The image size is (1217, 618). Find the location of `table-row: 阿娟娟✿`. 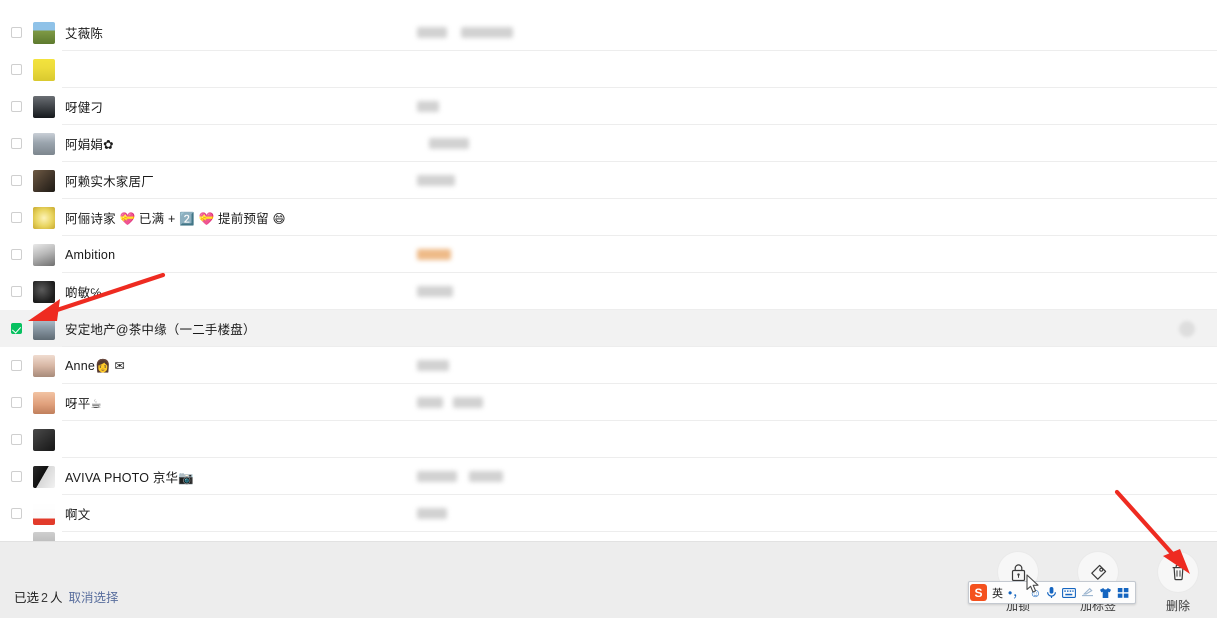

table-row: 阿娟娟✿ is located at coordinates (608, 143).